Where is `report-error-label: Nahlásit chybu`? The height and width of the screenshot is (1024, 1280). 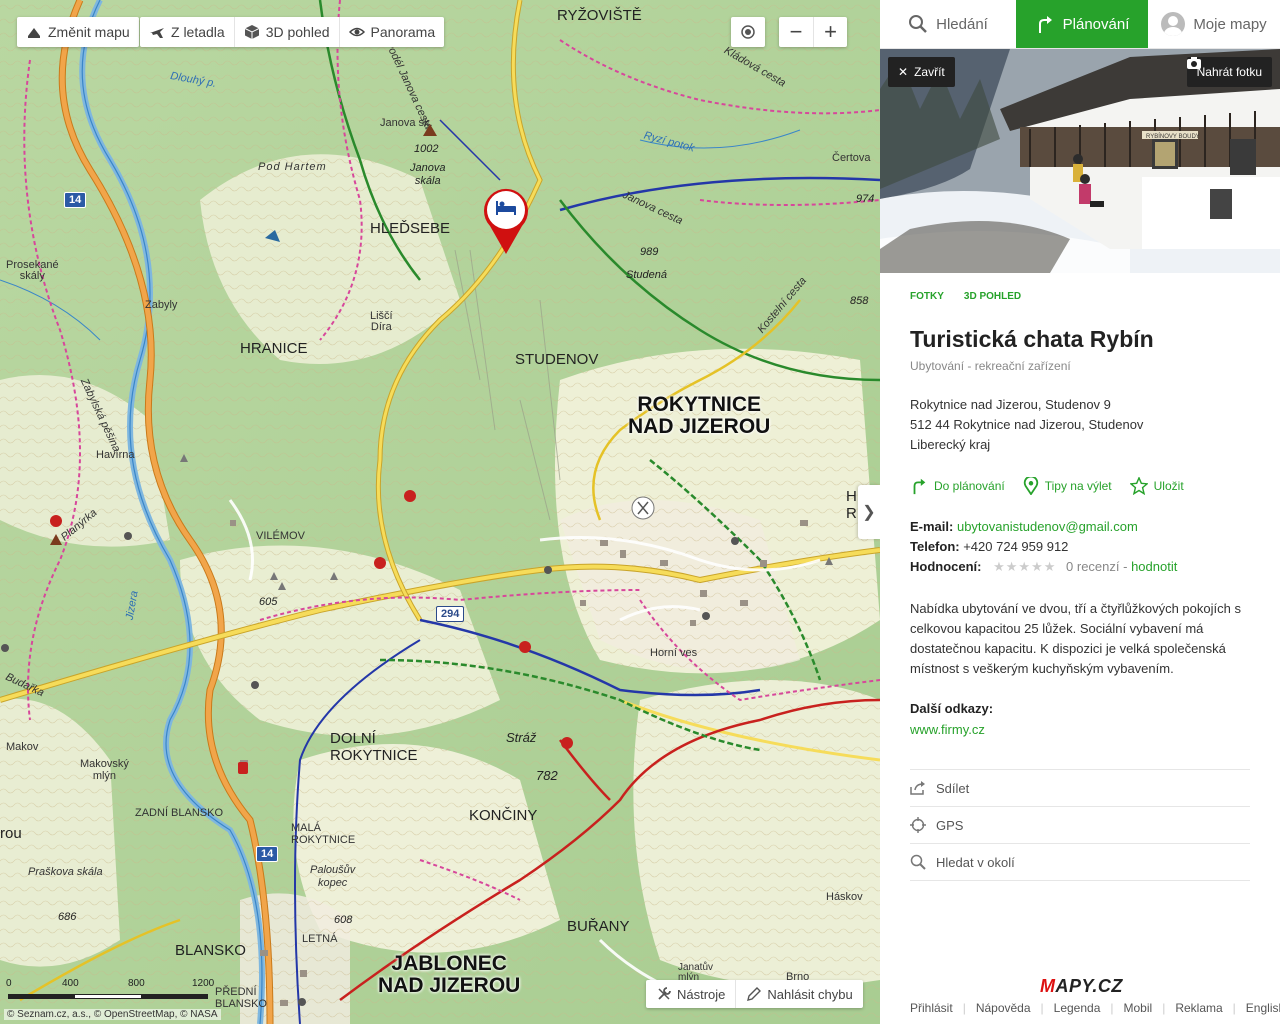
report-error-label: Nahlásit chybu is located at coordinates (810, 994).